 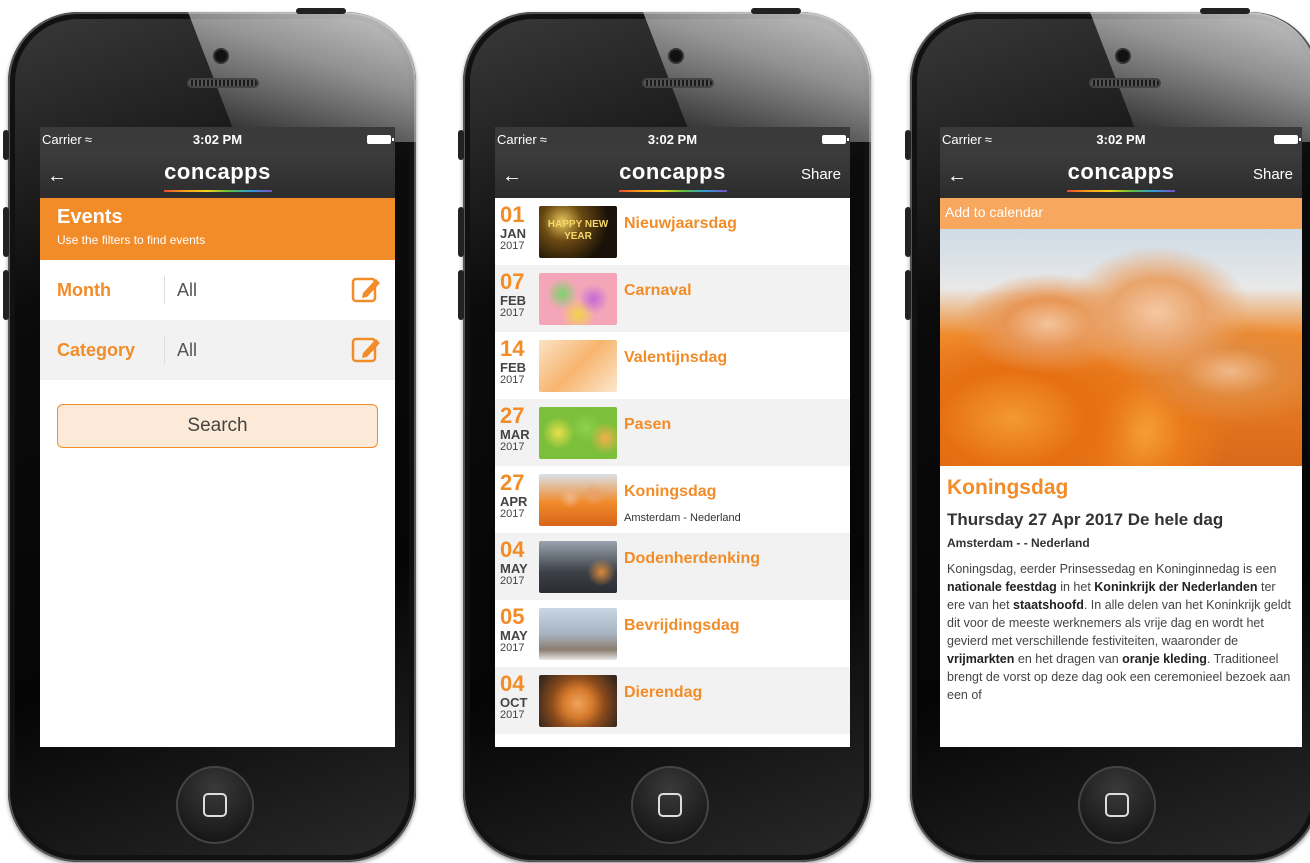 What do you see at coordinates (217, 426) in the screenshot?
I see `search-button: Search` at bounding box center [217, 426].